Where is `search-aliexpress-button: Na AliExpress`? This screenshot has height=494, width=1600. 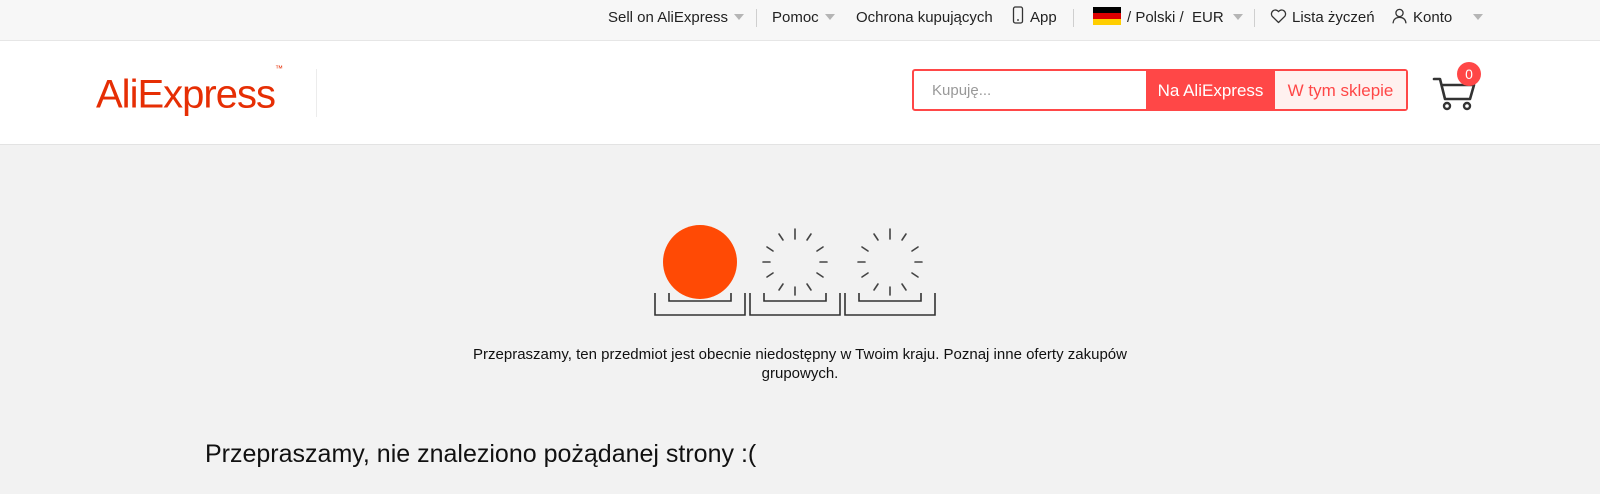
search-aliexpress-button: Na AliExpress is located at coordinates (1210, 90).